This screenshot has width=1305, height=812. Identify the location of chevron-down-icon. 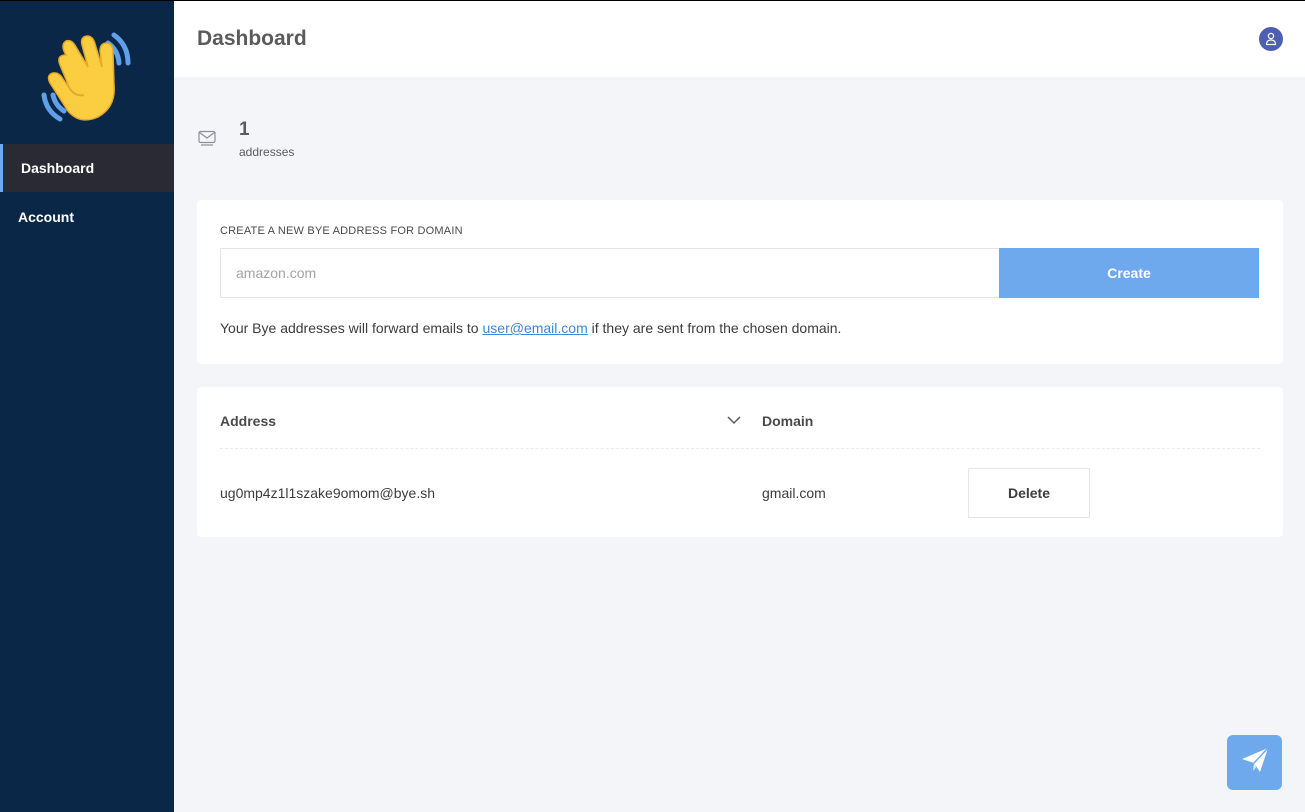
(734, 419).